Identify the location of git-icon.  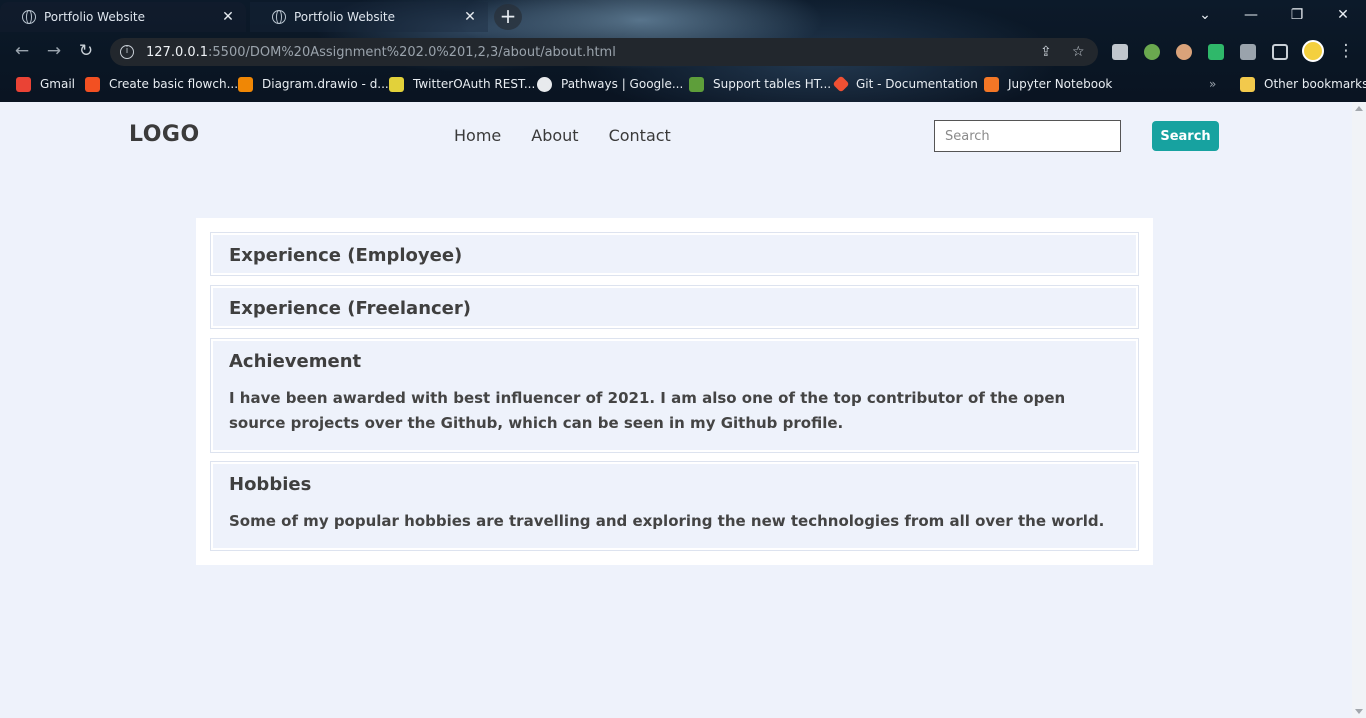
(841, 84).